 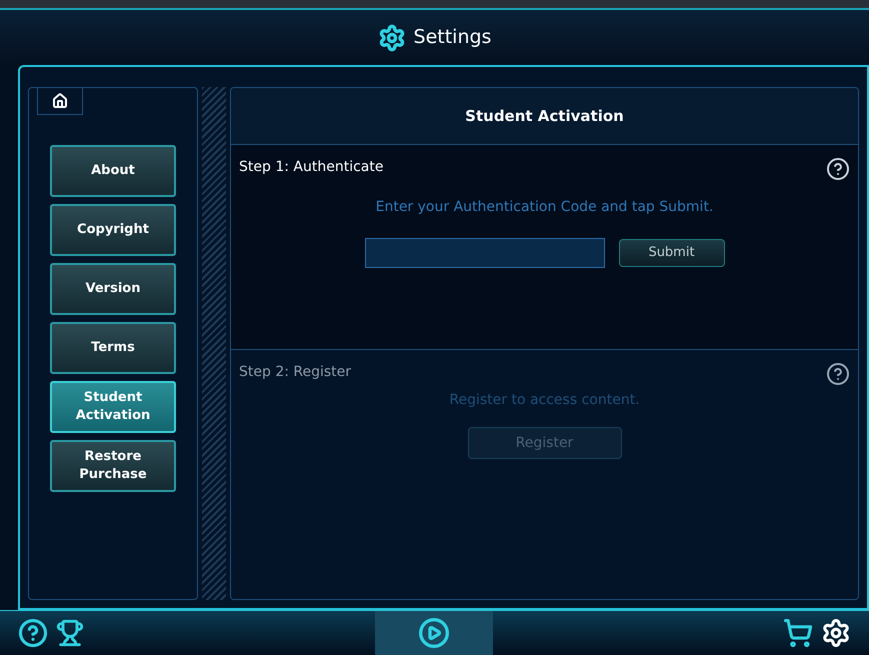 What do you see at coordinates (544, 400) in the screenshot?
I see `instruction-text: Register to access content.` at bounding box center [544, 400].